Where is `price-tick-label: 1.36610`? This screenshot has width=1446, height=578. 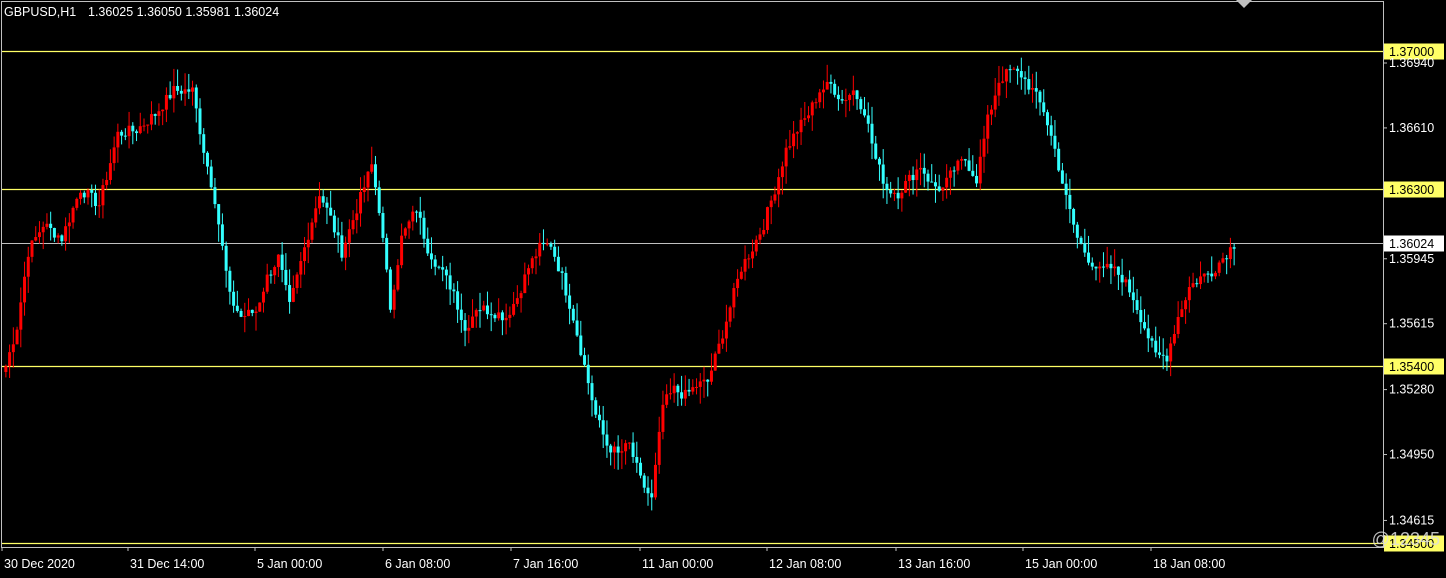 price-tick-label: 1.36610 is located at coordinates (1411, 128).